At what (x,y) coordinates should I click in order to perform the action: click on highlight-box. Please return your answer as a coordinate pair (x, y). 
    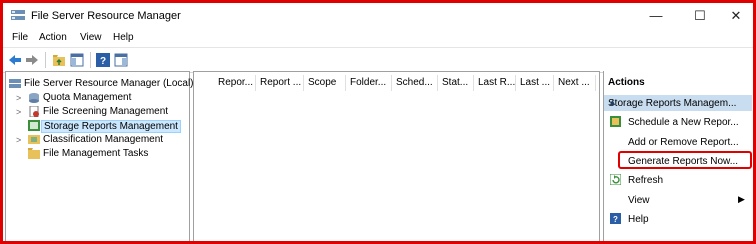
    Looking at the image, I should click on (685, 160).